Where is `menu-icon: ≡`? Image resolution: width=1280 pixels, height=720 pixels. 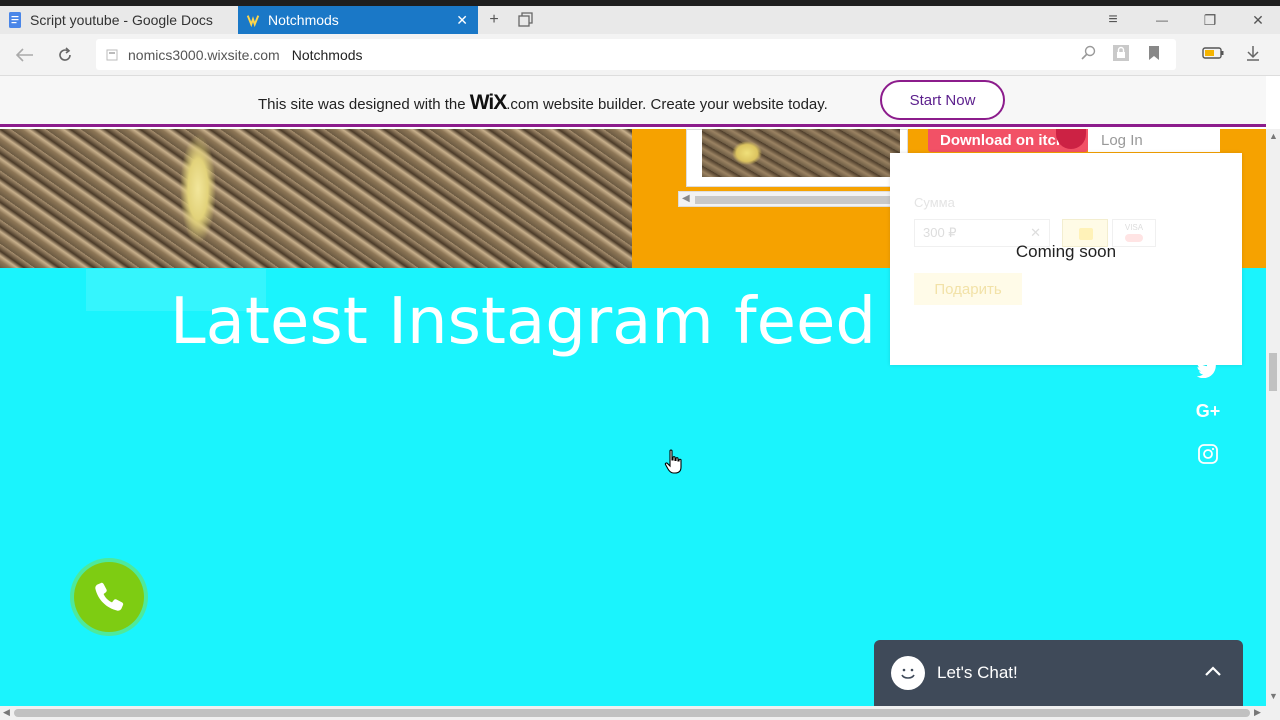
menu-icon: ≡ is located at coordinates (1113, 20).